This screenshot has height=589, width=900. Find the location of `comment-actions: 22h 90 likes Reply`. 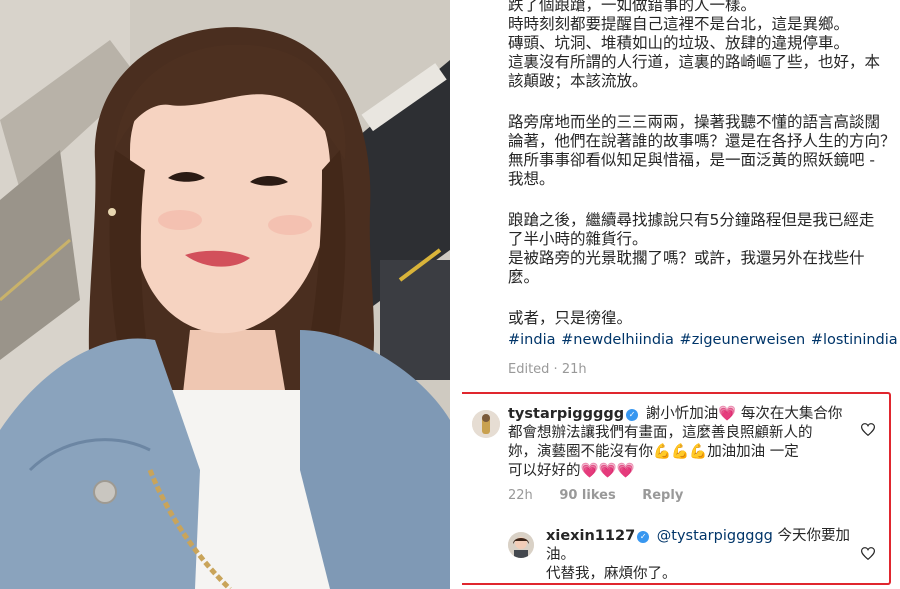

comment-actions: 22h 90 likes Reply is located at coordinates (606, 495).